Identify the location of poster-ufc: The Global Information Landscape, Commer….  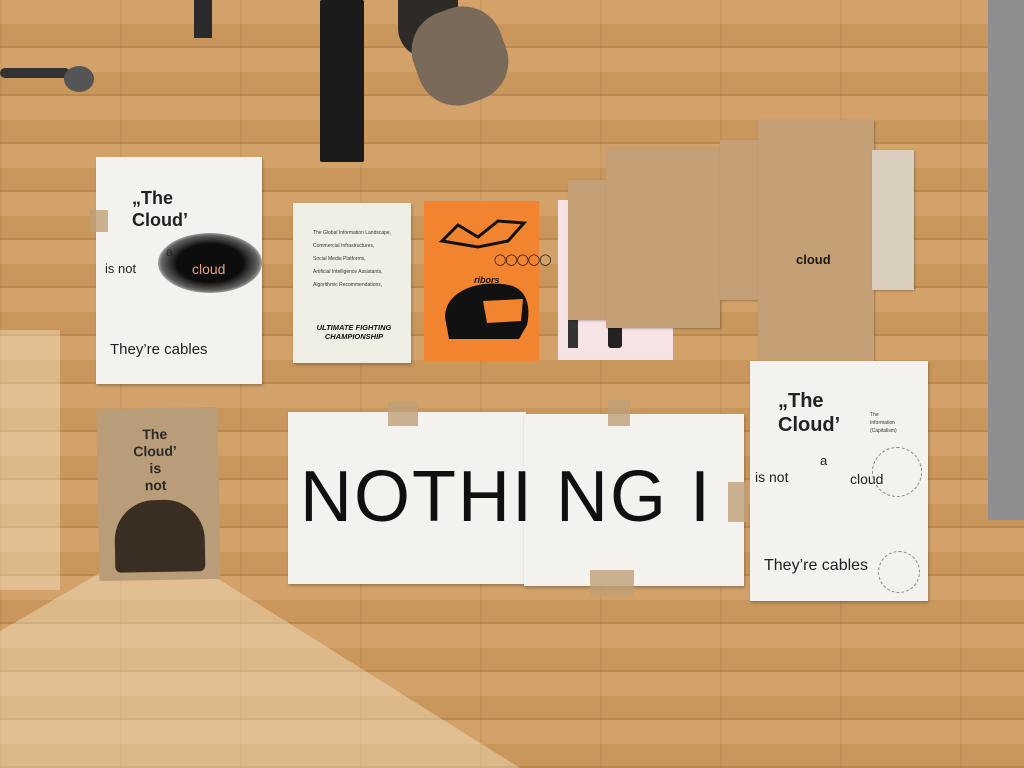
(352, 283).